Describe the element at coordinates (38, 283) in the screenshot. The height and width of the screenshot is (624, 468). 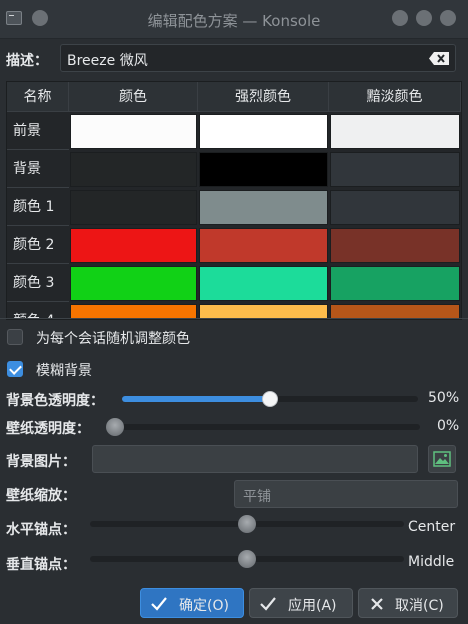
I see `row-label: 颜色 3` at that location.